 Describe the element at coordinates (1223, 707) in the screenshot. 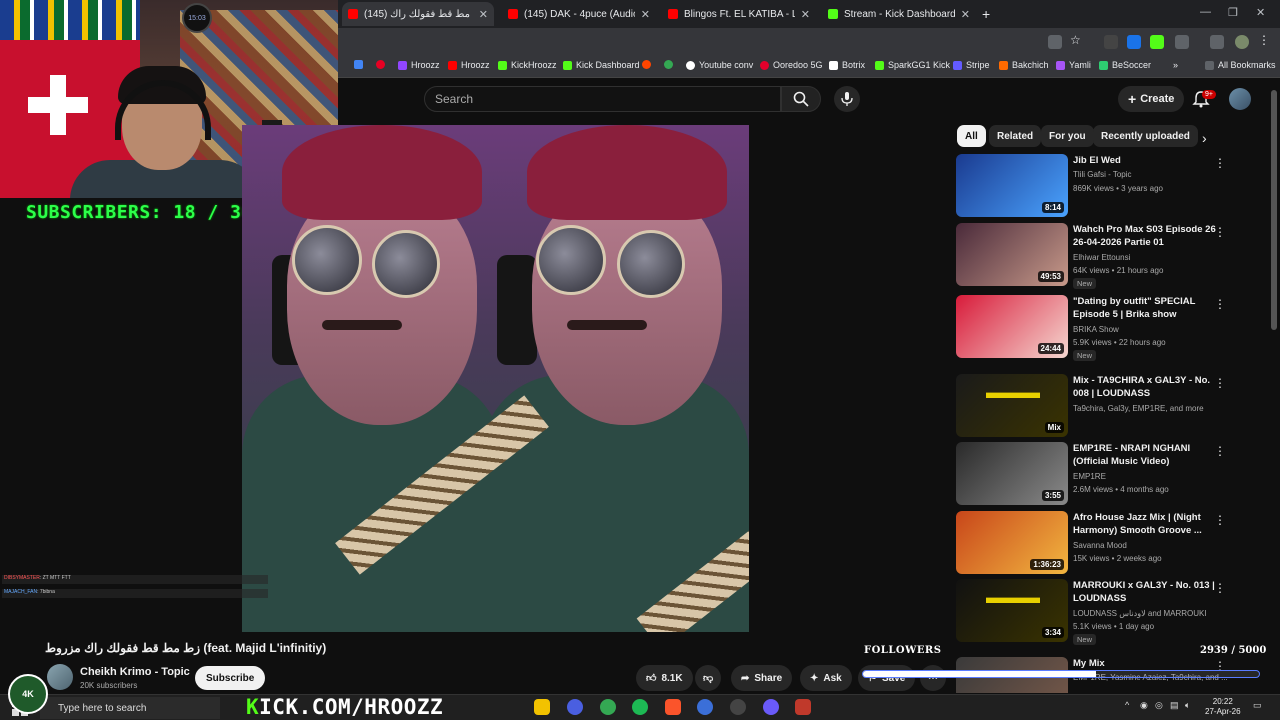

I see `taskbar-clock: 20:22 27-Apr-26` at that location.